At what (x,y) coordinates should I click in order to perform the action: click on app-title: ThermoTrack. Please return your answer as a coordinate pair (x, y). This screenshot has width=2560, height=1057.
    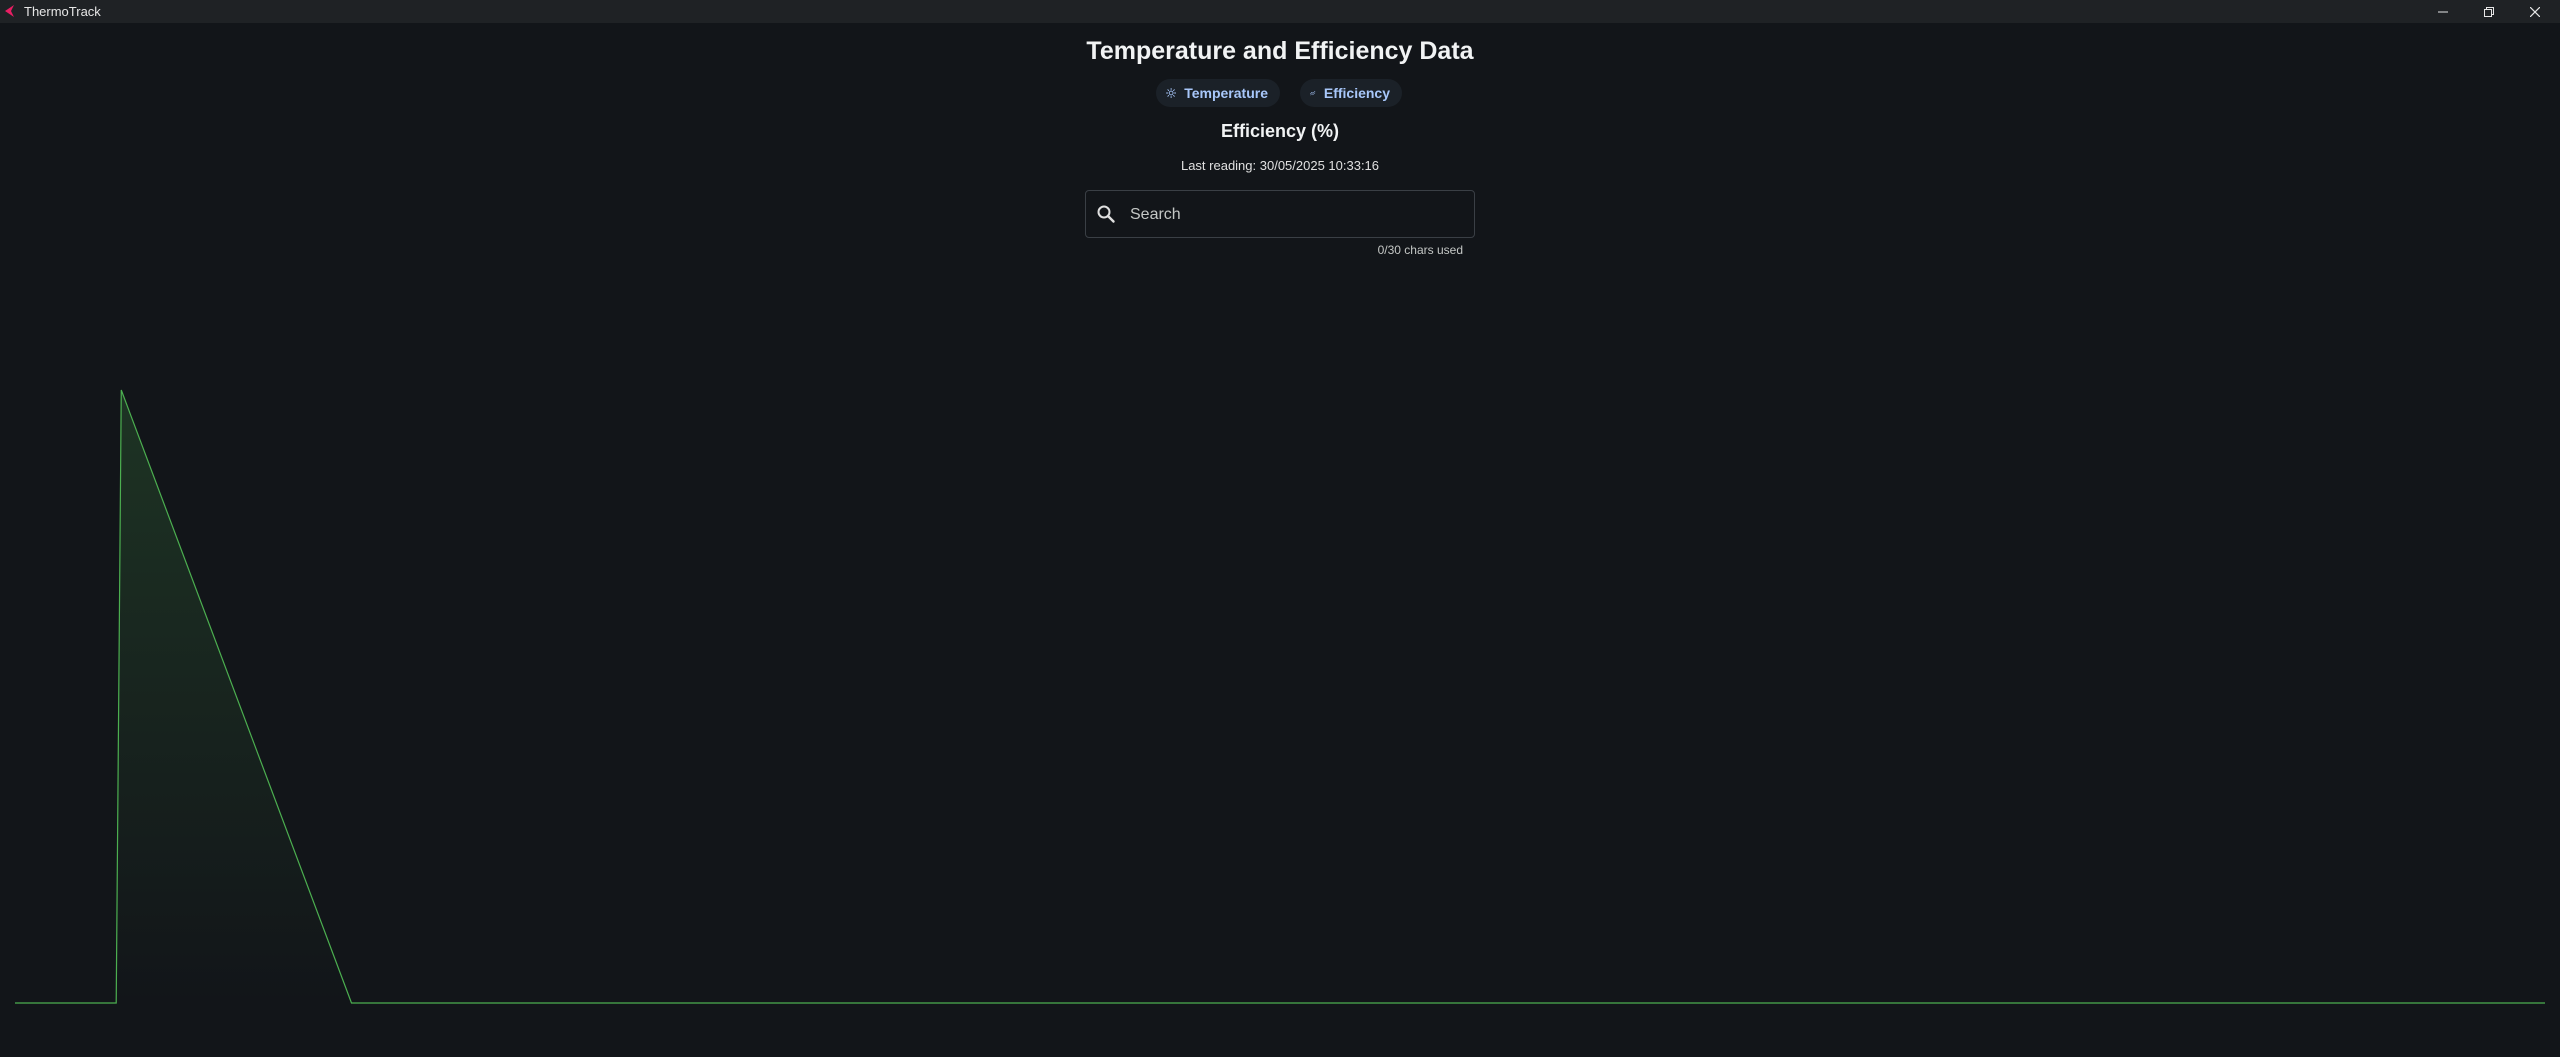
    Looking at the image, I should click on (62, 11).